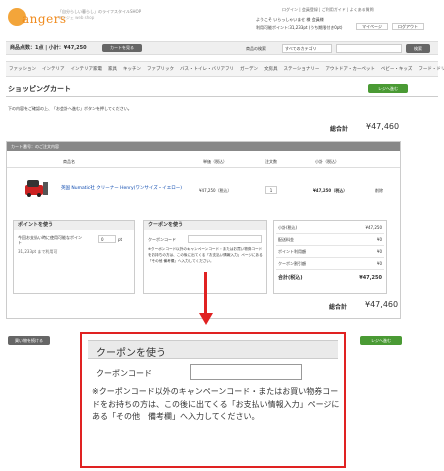 The height and width of the screenshot is (471, 444). I want to click on search-button: 検索, so click(418, 48).